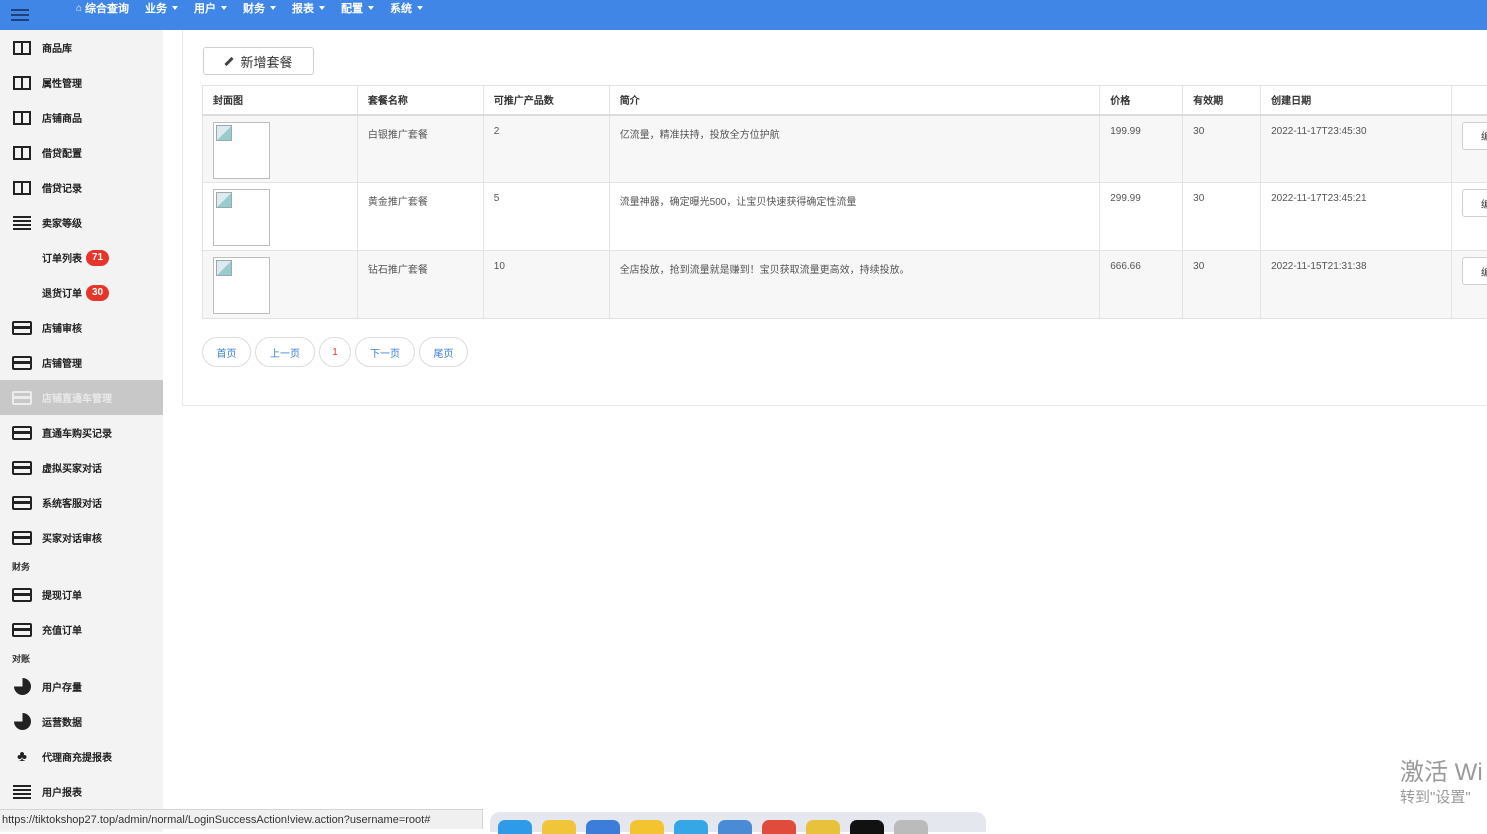 This screenshot has height=834, width=1487. Describe the element at coordinates (81, 47) in the screenshot. I see `sidebar-item: 商品库` at that location.